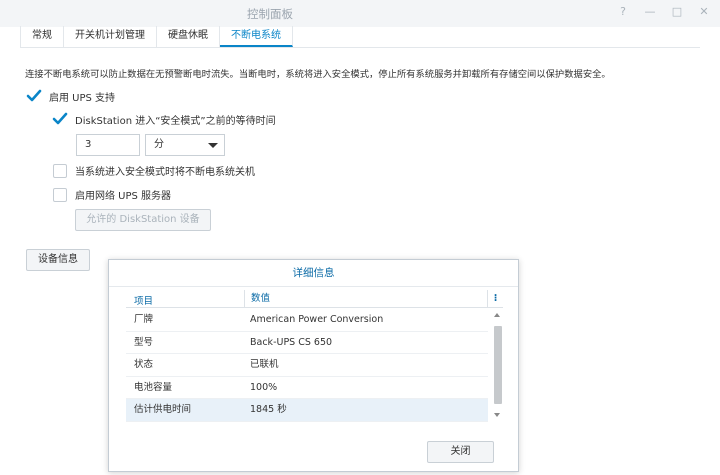 This screenshot has width=720, height=475. Describe the element at coordinates (704, 11) in the screenshot. I see `close-icon: ✕` at that location.